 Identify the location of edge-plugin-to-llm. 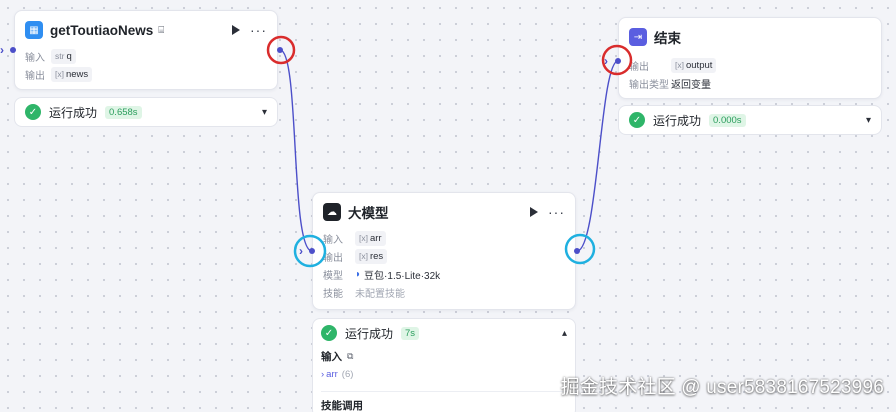
(296, 150).